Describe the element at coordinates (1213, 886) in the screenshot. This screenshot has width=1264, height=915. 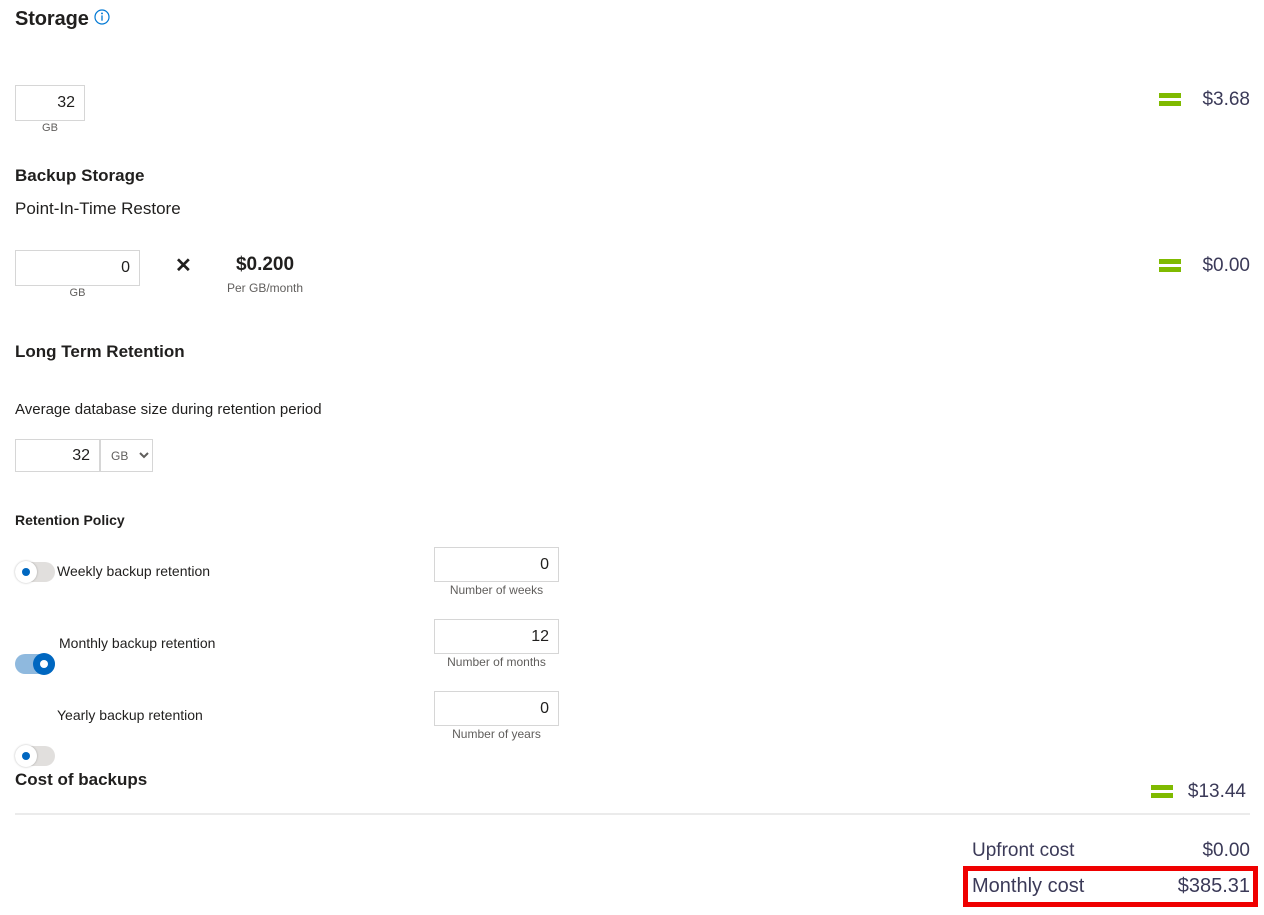
I see `monthly-cost-value: $385.31` at that location.